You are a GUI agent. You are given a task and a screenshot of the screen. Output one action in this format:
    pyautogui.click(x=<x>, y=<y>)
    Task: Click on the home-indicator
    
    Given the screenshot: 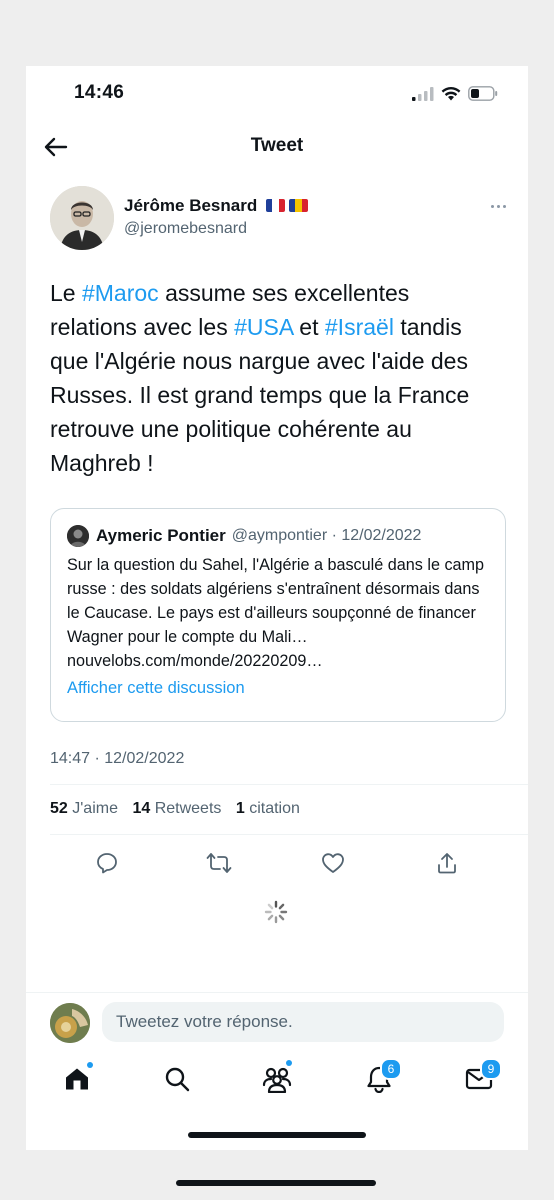 What is the action you would take?
    pyautogui.click(x=277, y=1135)
    